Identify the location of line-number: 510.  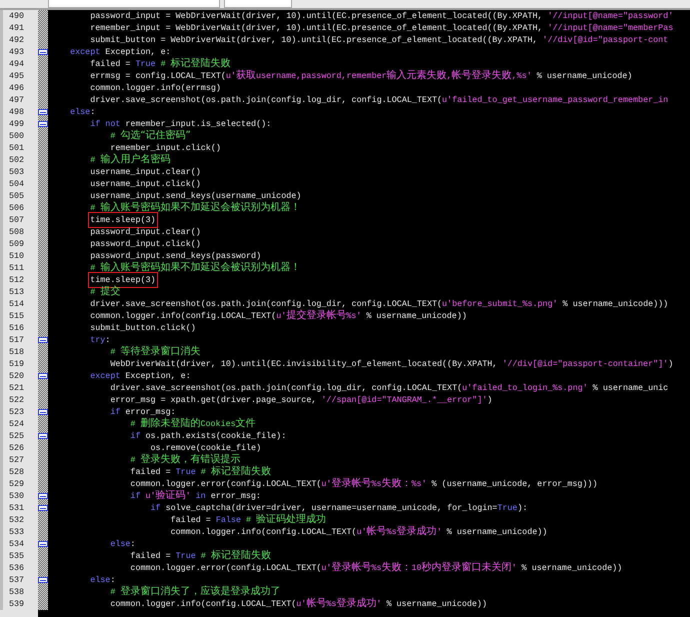
(16, 256).